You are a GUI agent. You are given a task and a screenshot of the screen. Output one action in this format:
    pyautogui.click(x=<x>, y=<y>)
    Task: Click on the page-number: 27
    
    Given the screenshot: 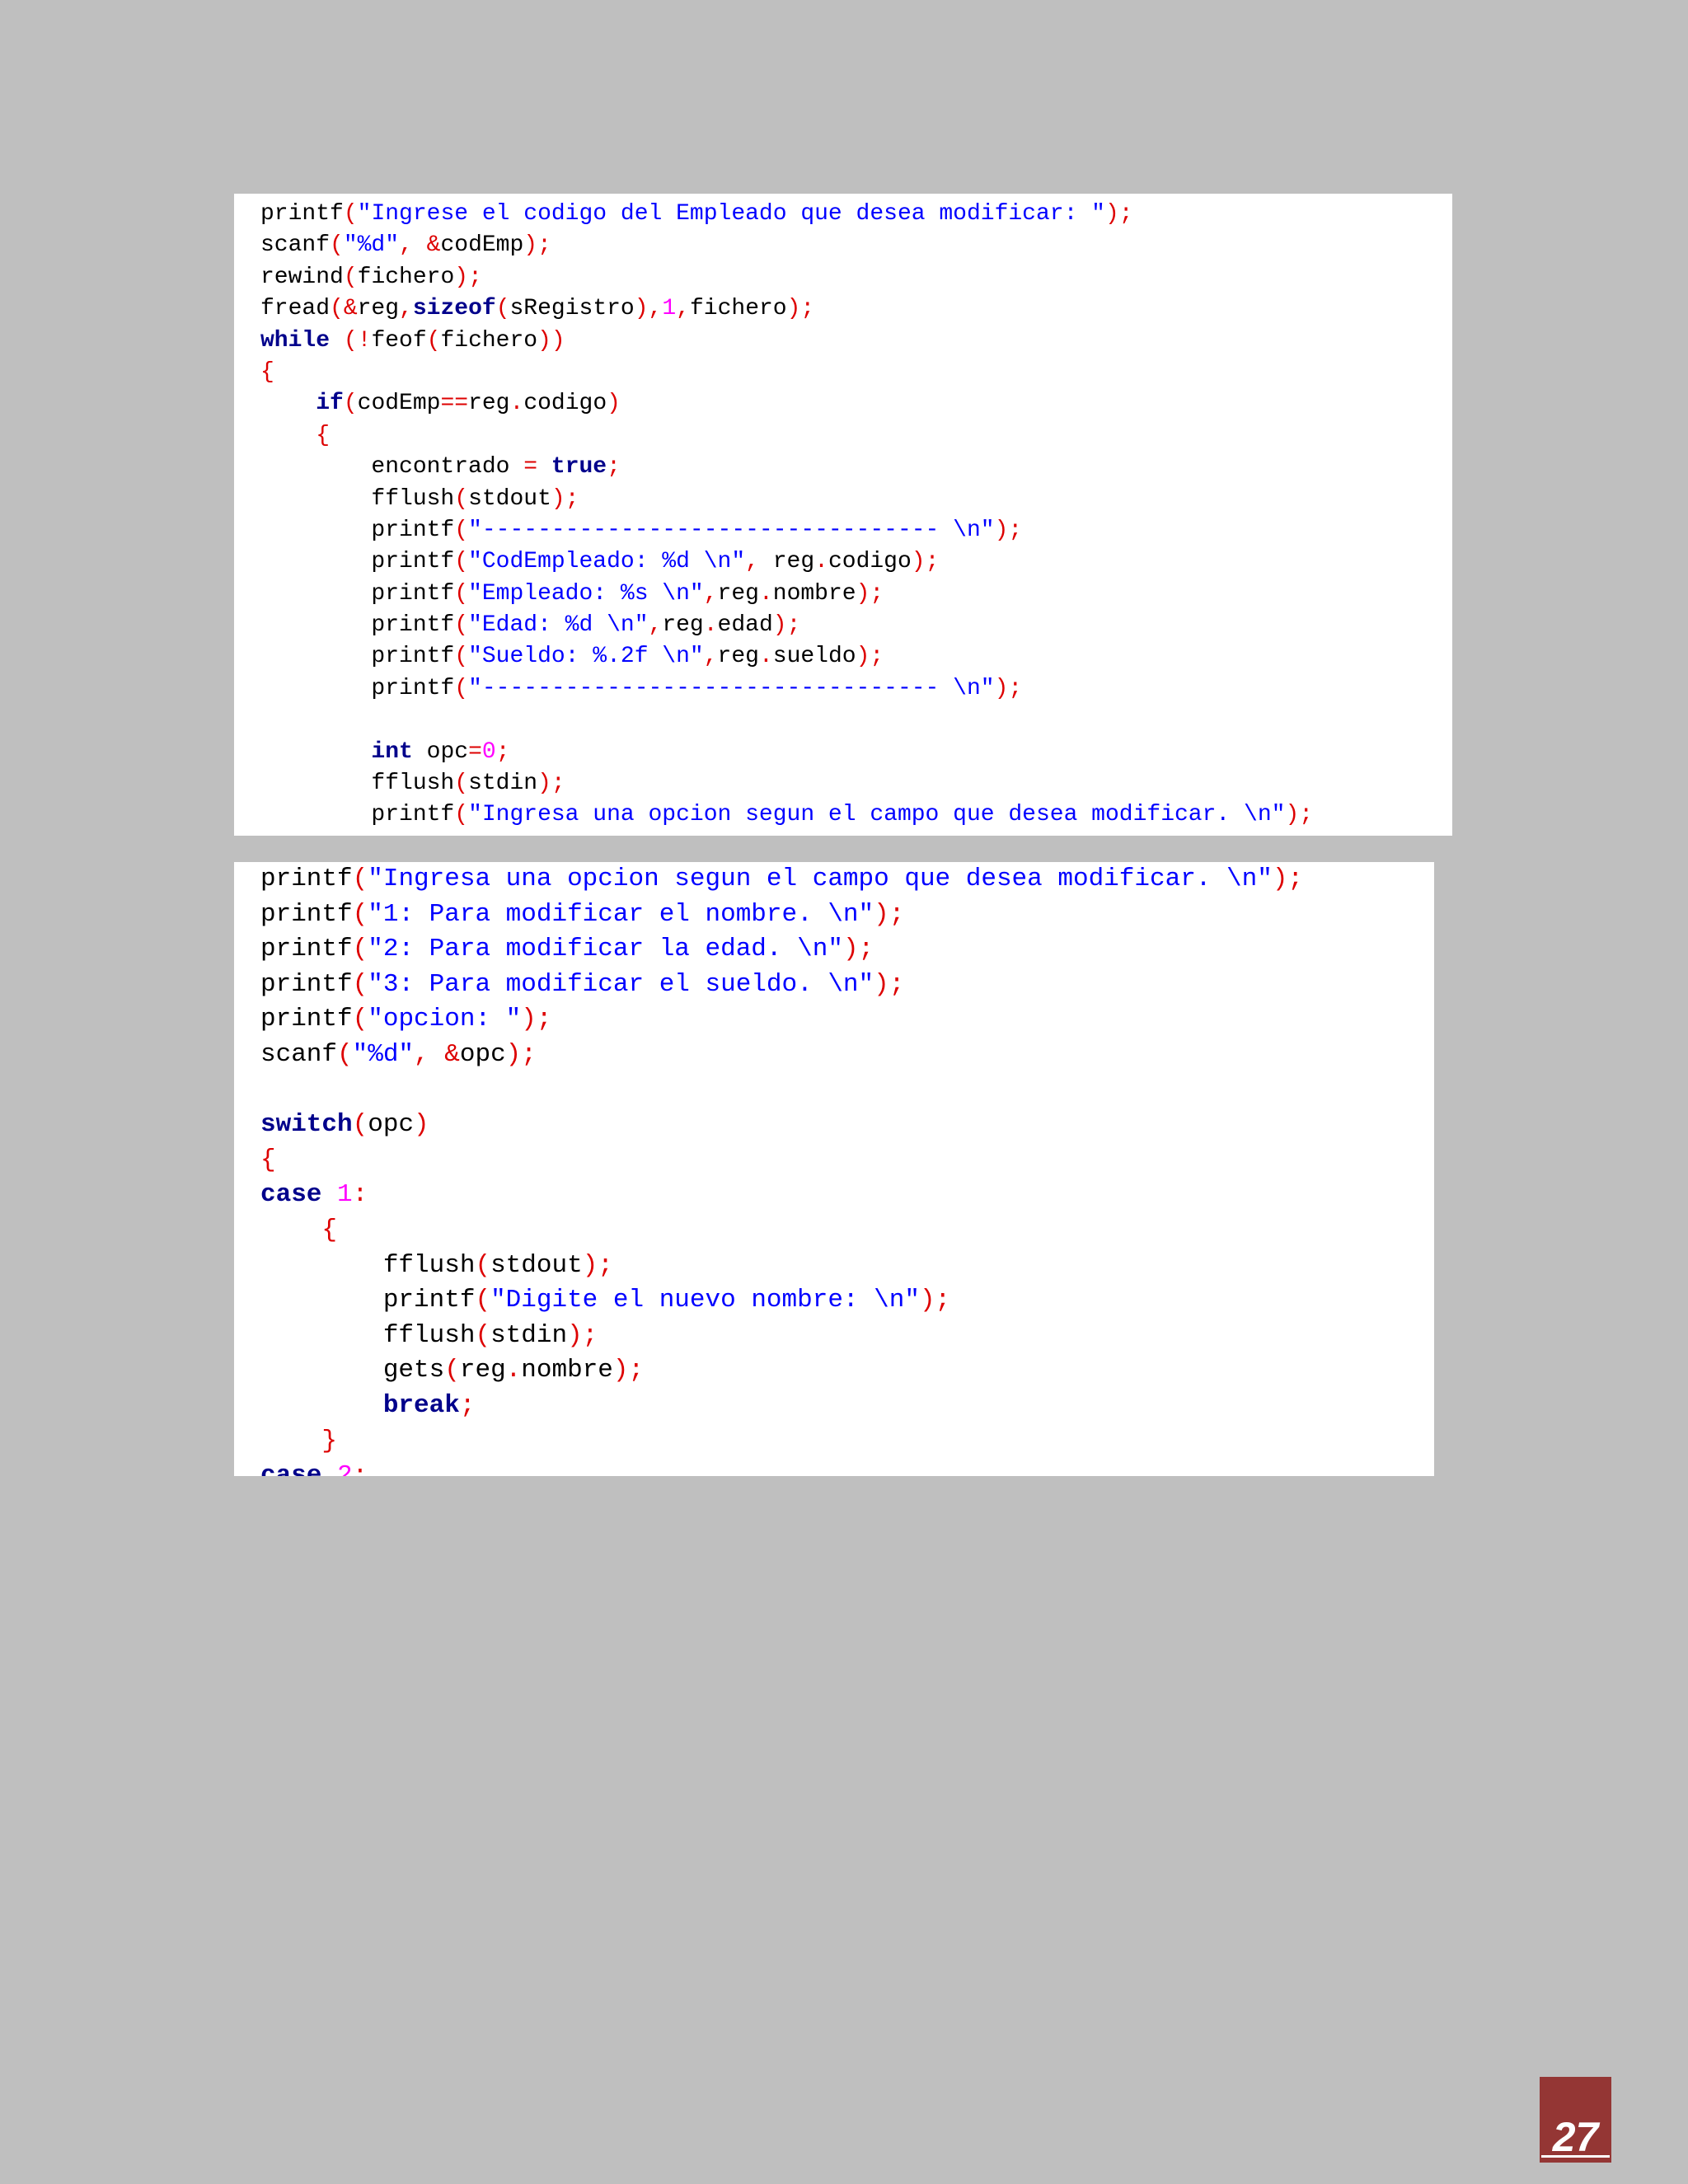 What is the action you would take?
    pyautogui.click(x=1576, y=2137)
    